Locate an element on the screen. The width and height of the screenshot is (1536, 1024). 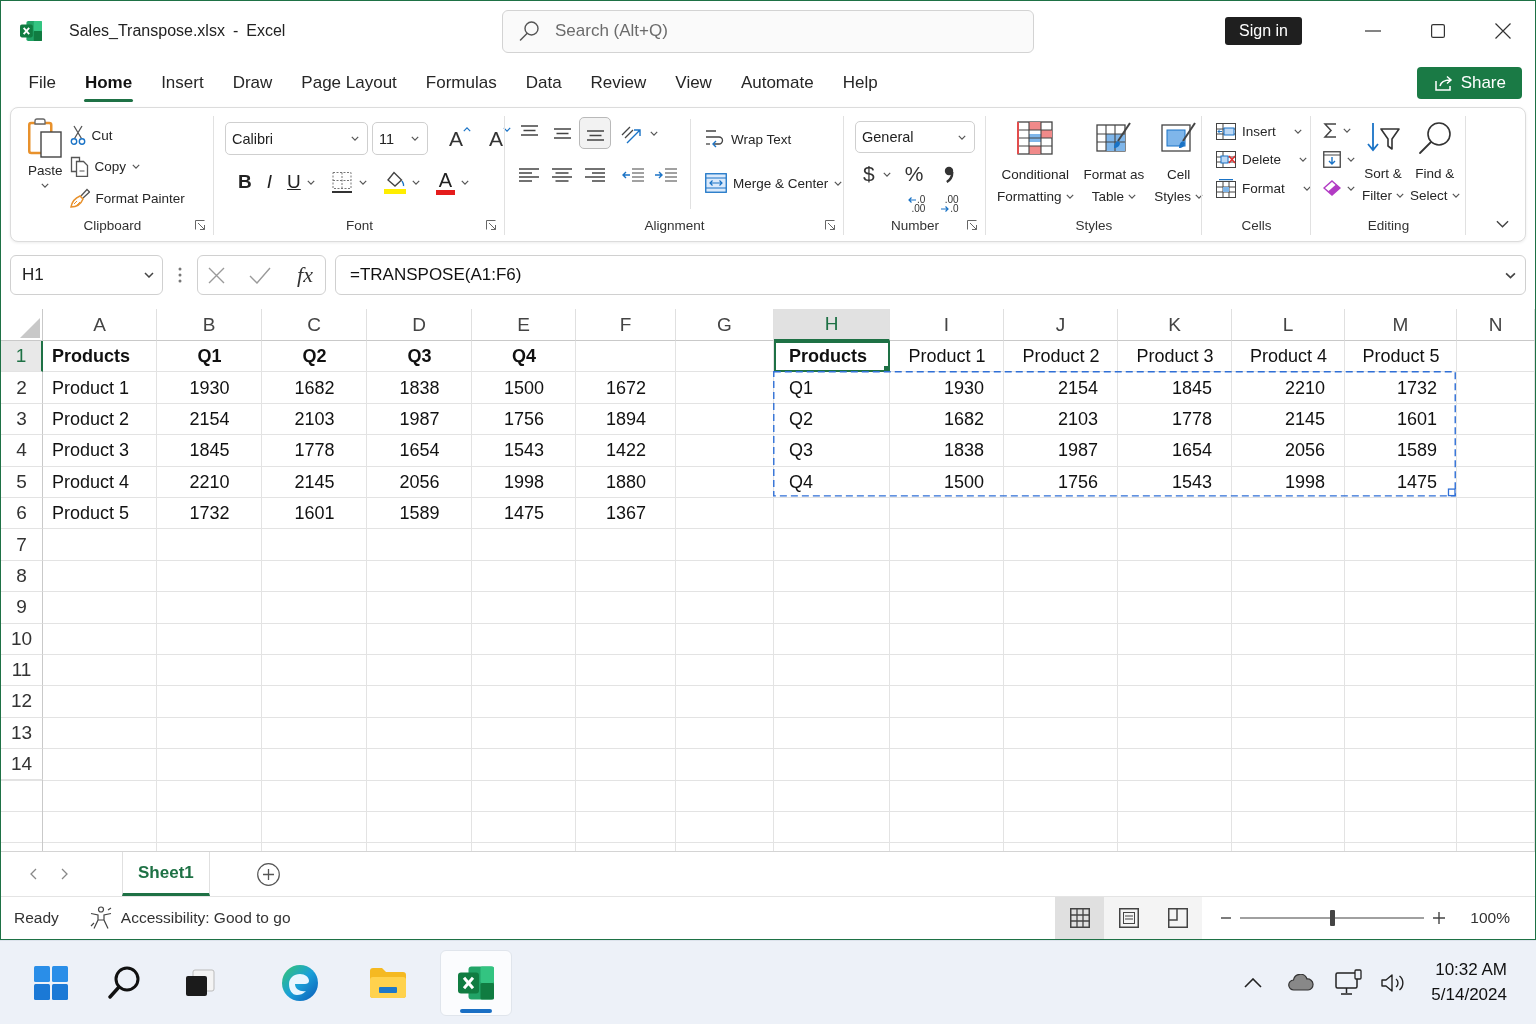
collapse-ribbon-icon is located at coordinates (1502, 224).